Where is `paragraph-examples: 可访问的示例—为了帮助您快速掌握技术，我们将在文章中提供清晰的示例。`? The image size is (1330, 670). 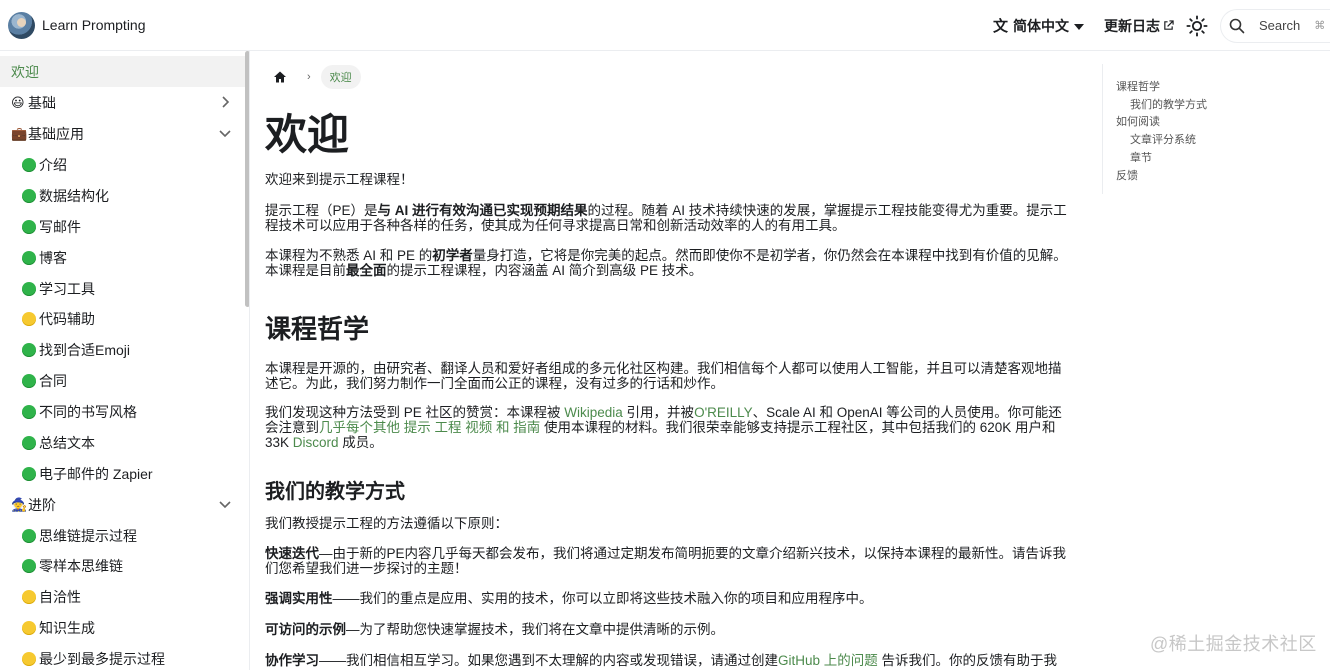
paragraph-examples: 可访问的示例—为了帮助您快速掌握技术，我们将在文章中提供清晰的示例。 is located at coordinates (494, 629).